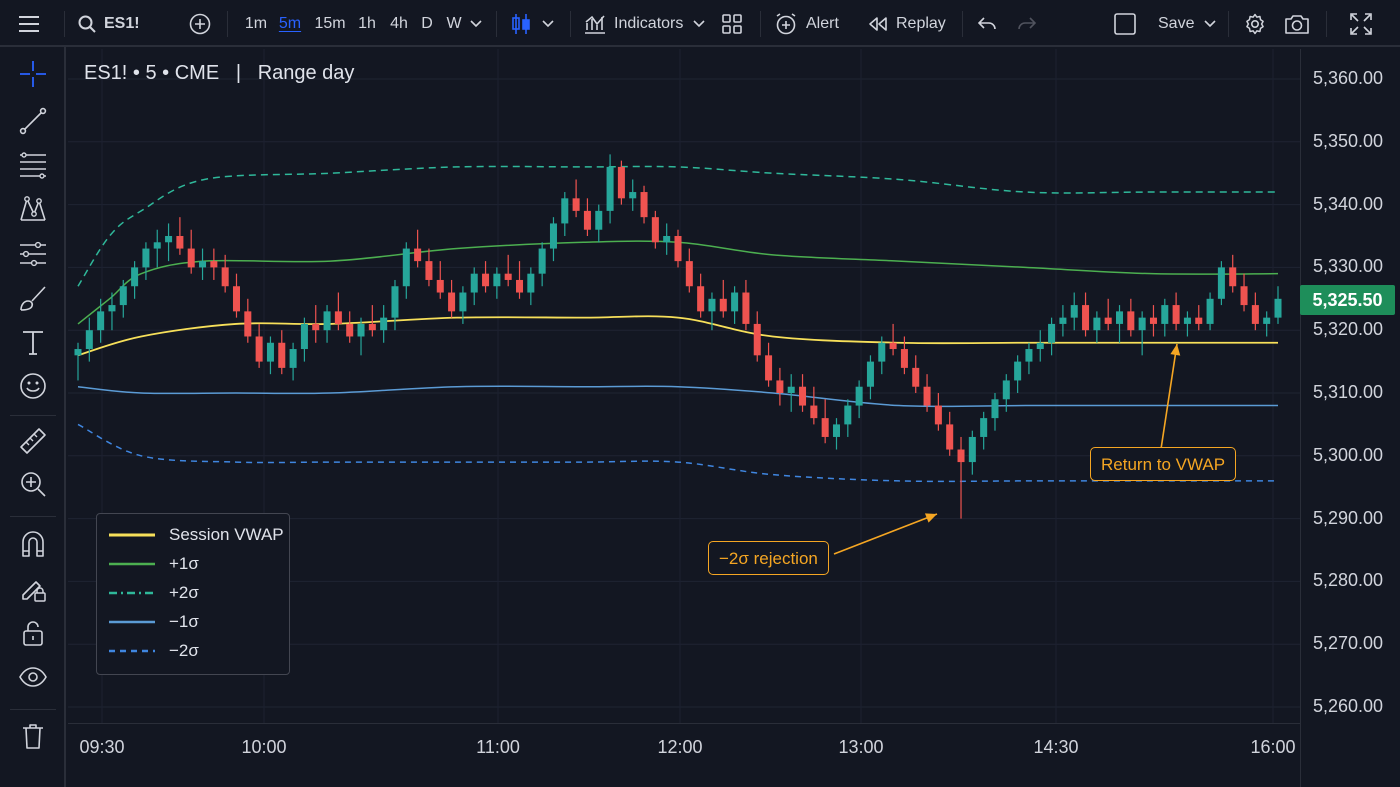 The image size is (1400, 787). What do you see at coordinates (548, 23) in the screenshot?
I see `chart-type-dropdown` at bounding box center [548, 23].